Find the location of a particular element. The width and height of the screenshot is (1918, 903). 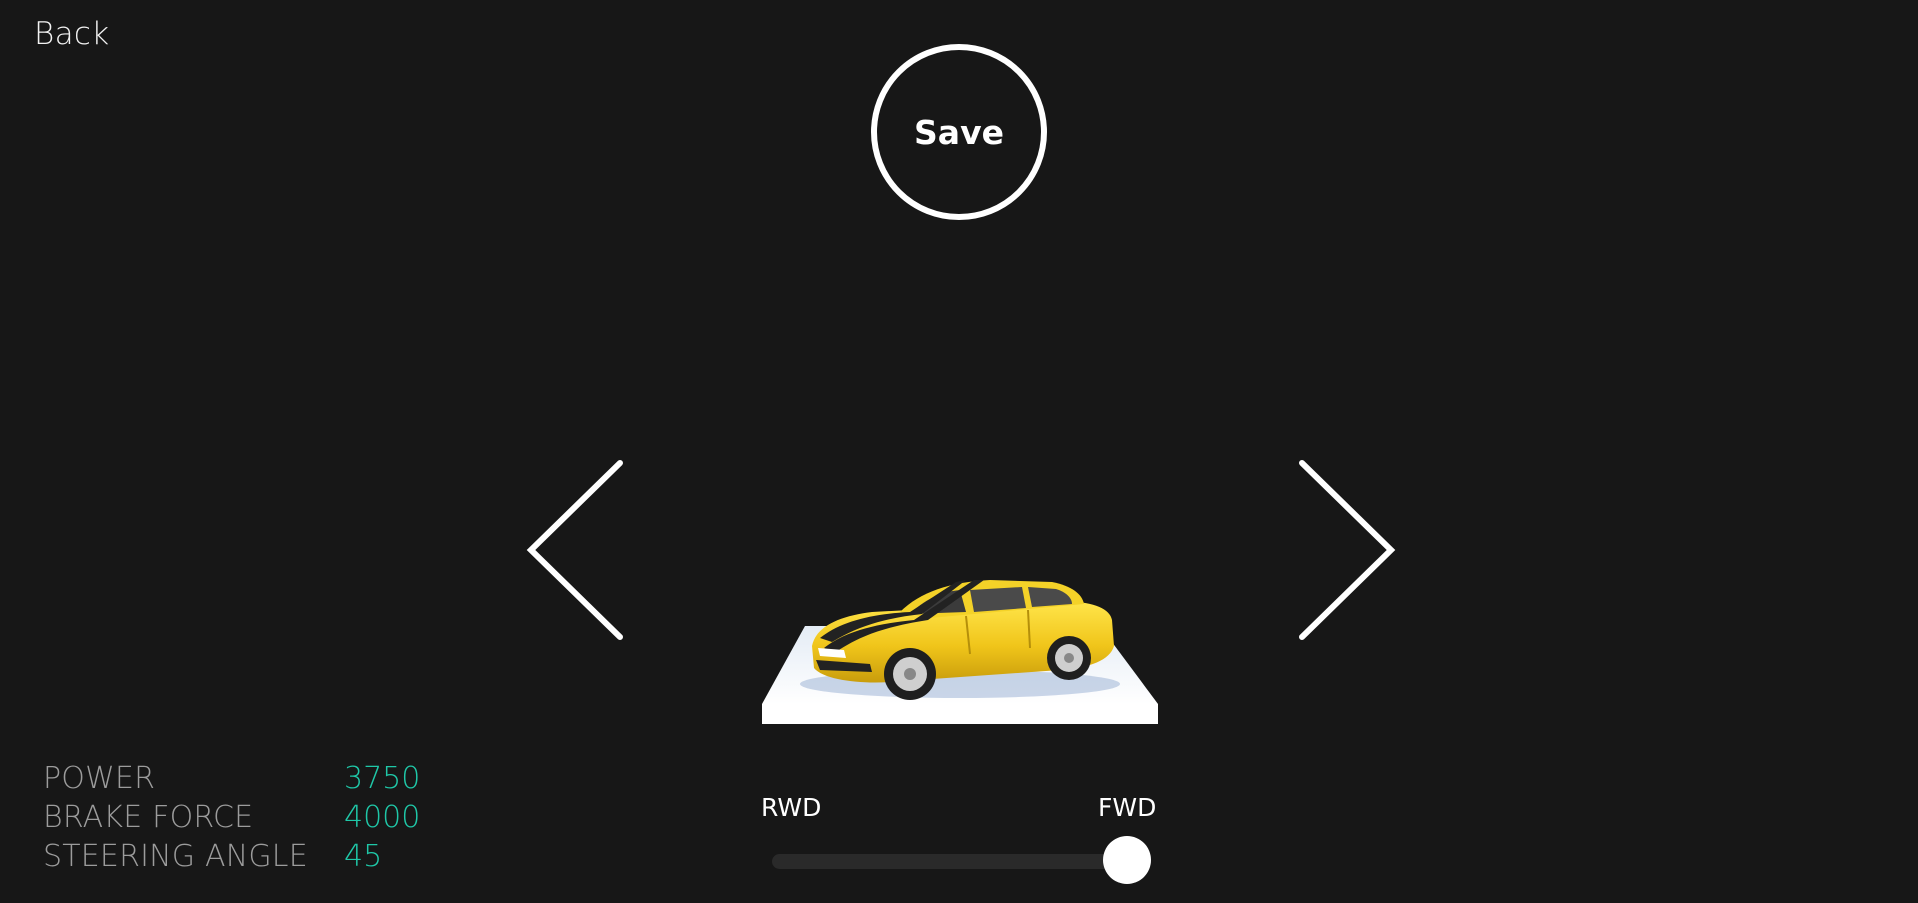

fwd-label: FWD is located at coordinates (1127, 807).